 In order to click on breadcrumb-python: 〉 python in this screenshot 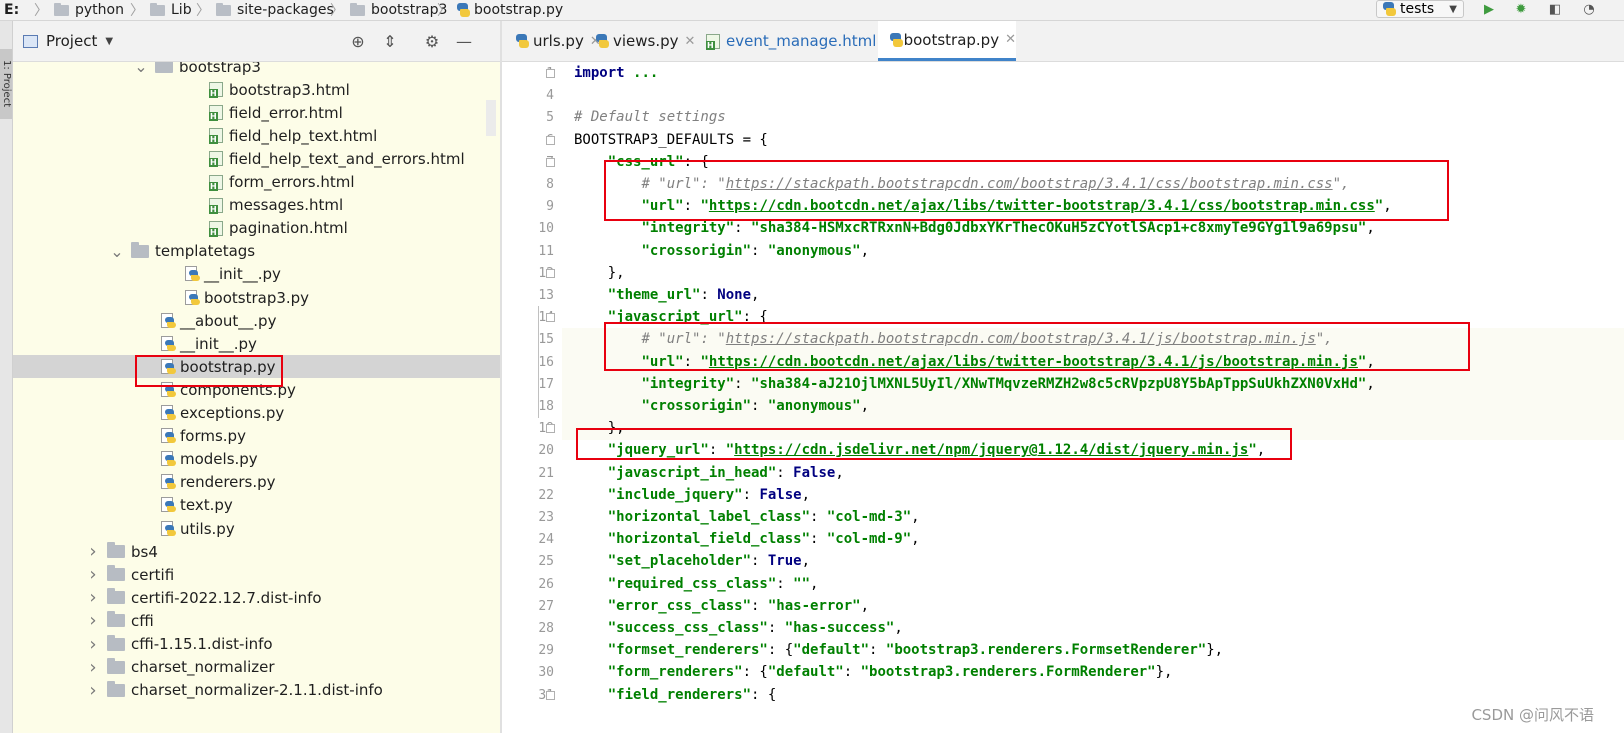, I will do `click(79, 10)`.